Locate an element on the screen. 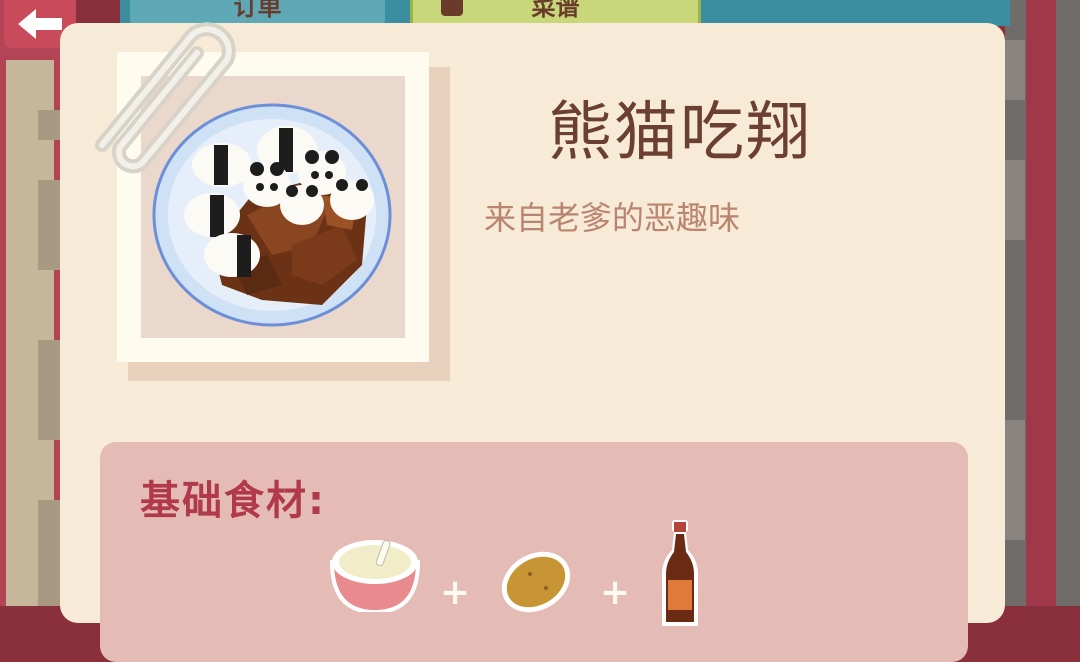 The height and width of the screenshot is (662, 1080). ingredient-list: + + is located at coordinates (538, 576).